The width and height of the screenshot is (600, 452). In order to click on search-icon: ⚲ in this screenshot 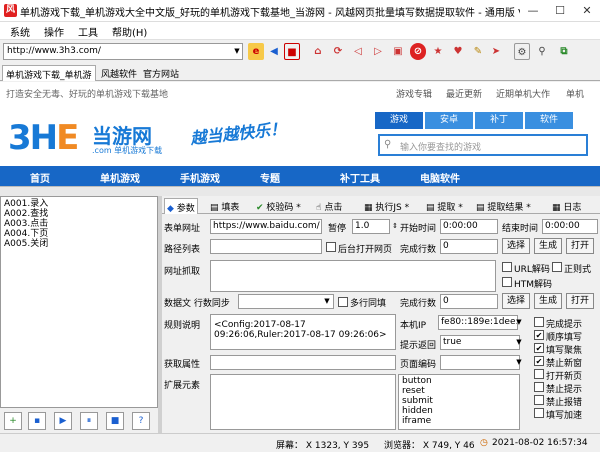, I will do `click(542, 51)`.